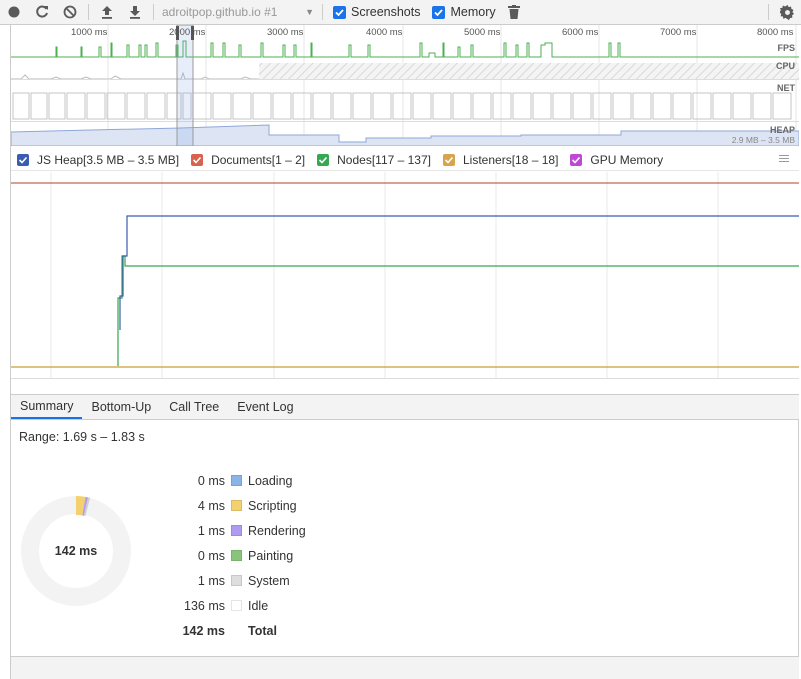  Describe the element at coordinates (580, 32) in the screenshot. I see `ruler-label: 6000 ms` at that location.